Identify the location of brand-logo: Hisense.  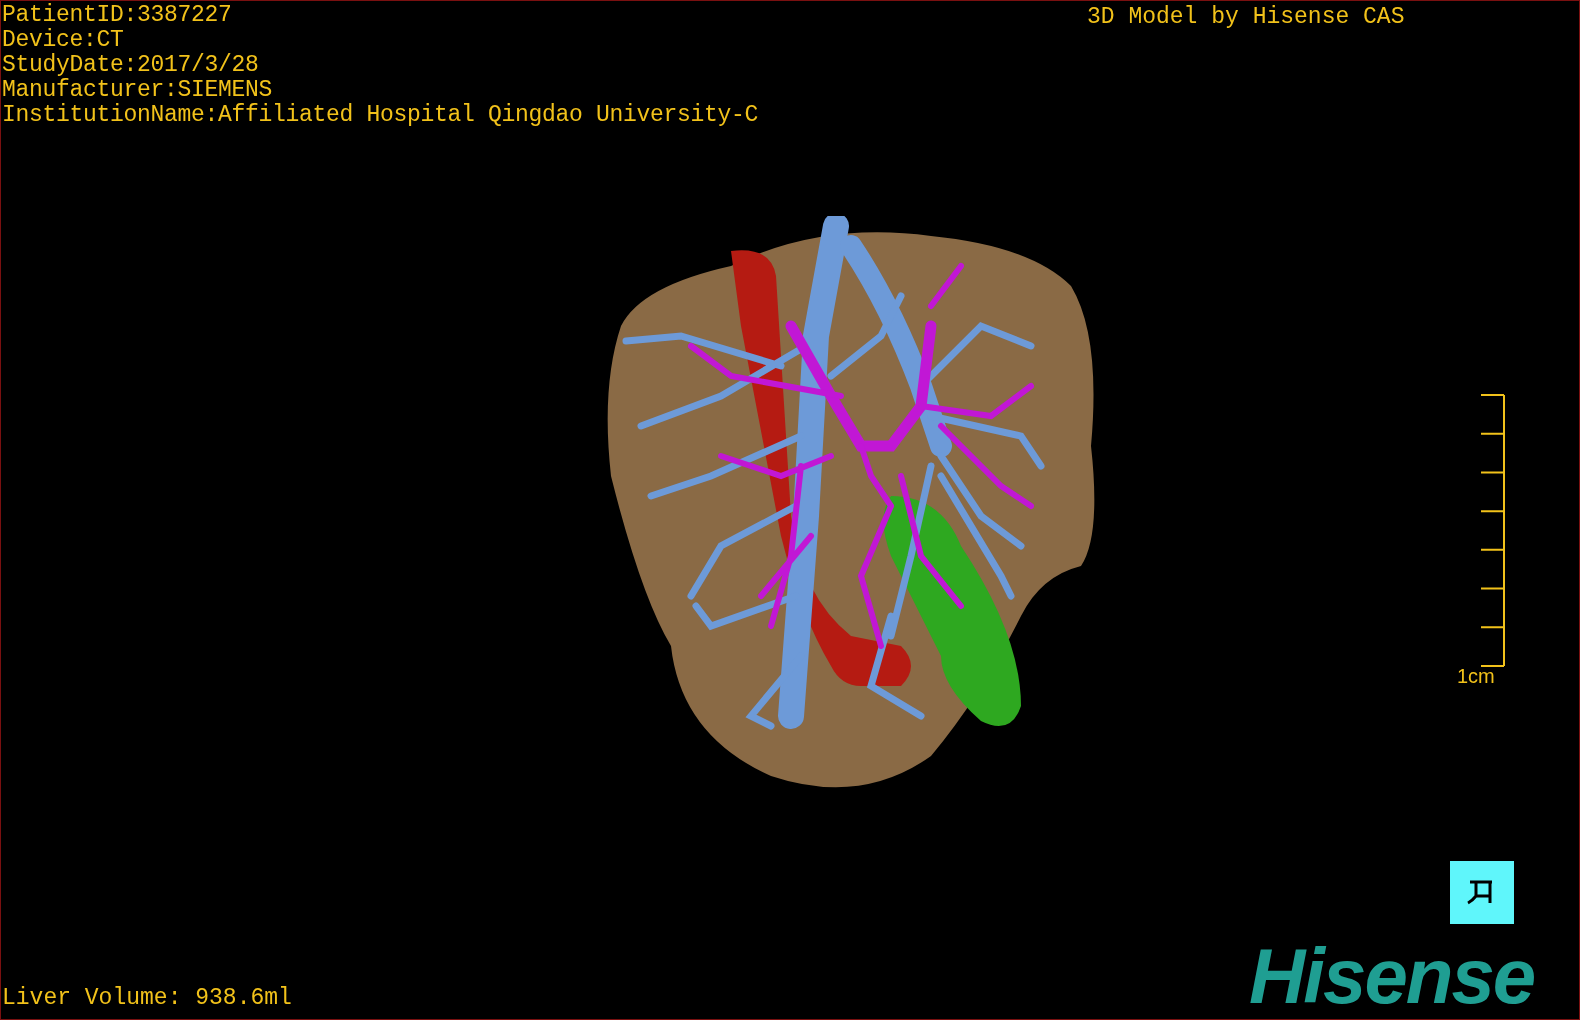
(1392, 976).